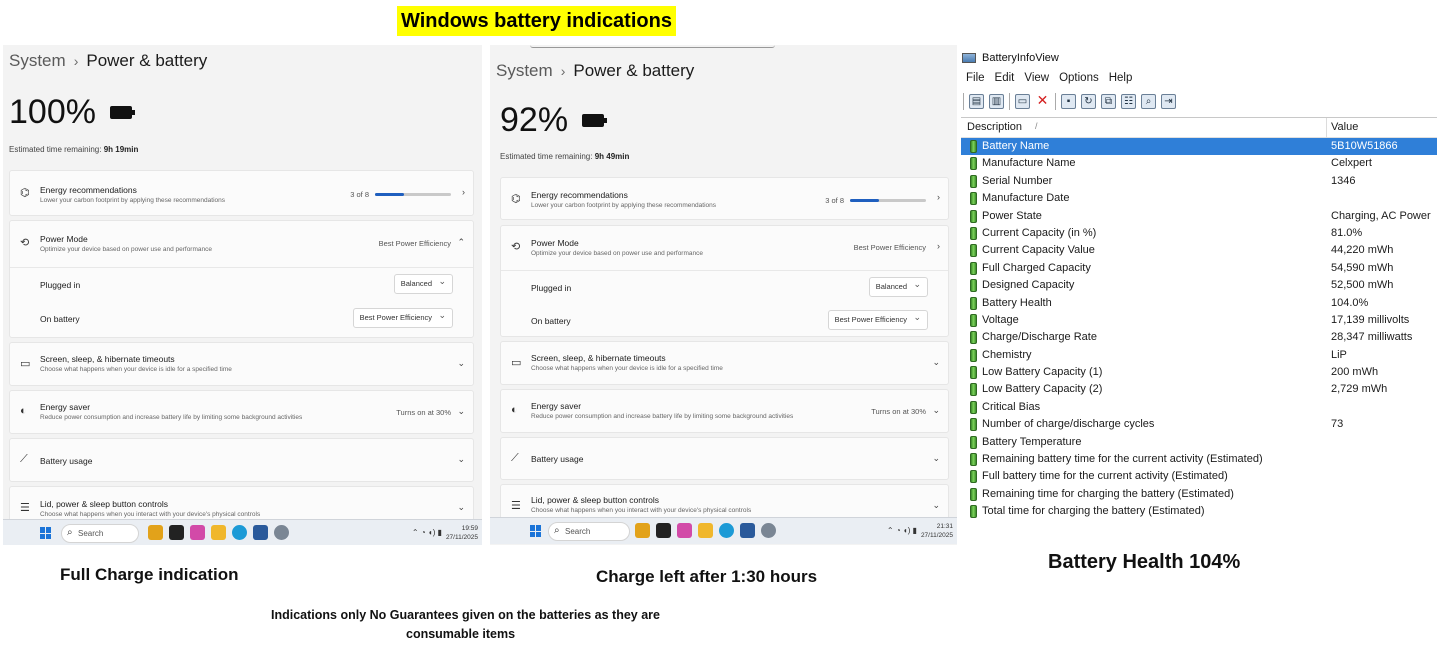 The image size is (1445, 645). What do you see at coordinates (1199, 163) in the screenshot?
I see `table-row: Manufacture Name Celxpert` at bounding box center [1199, 163].